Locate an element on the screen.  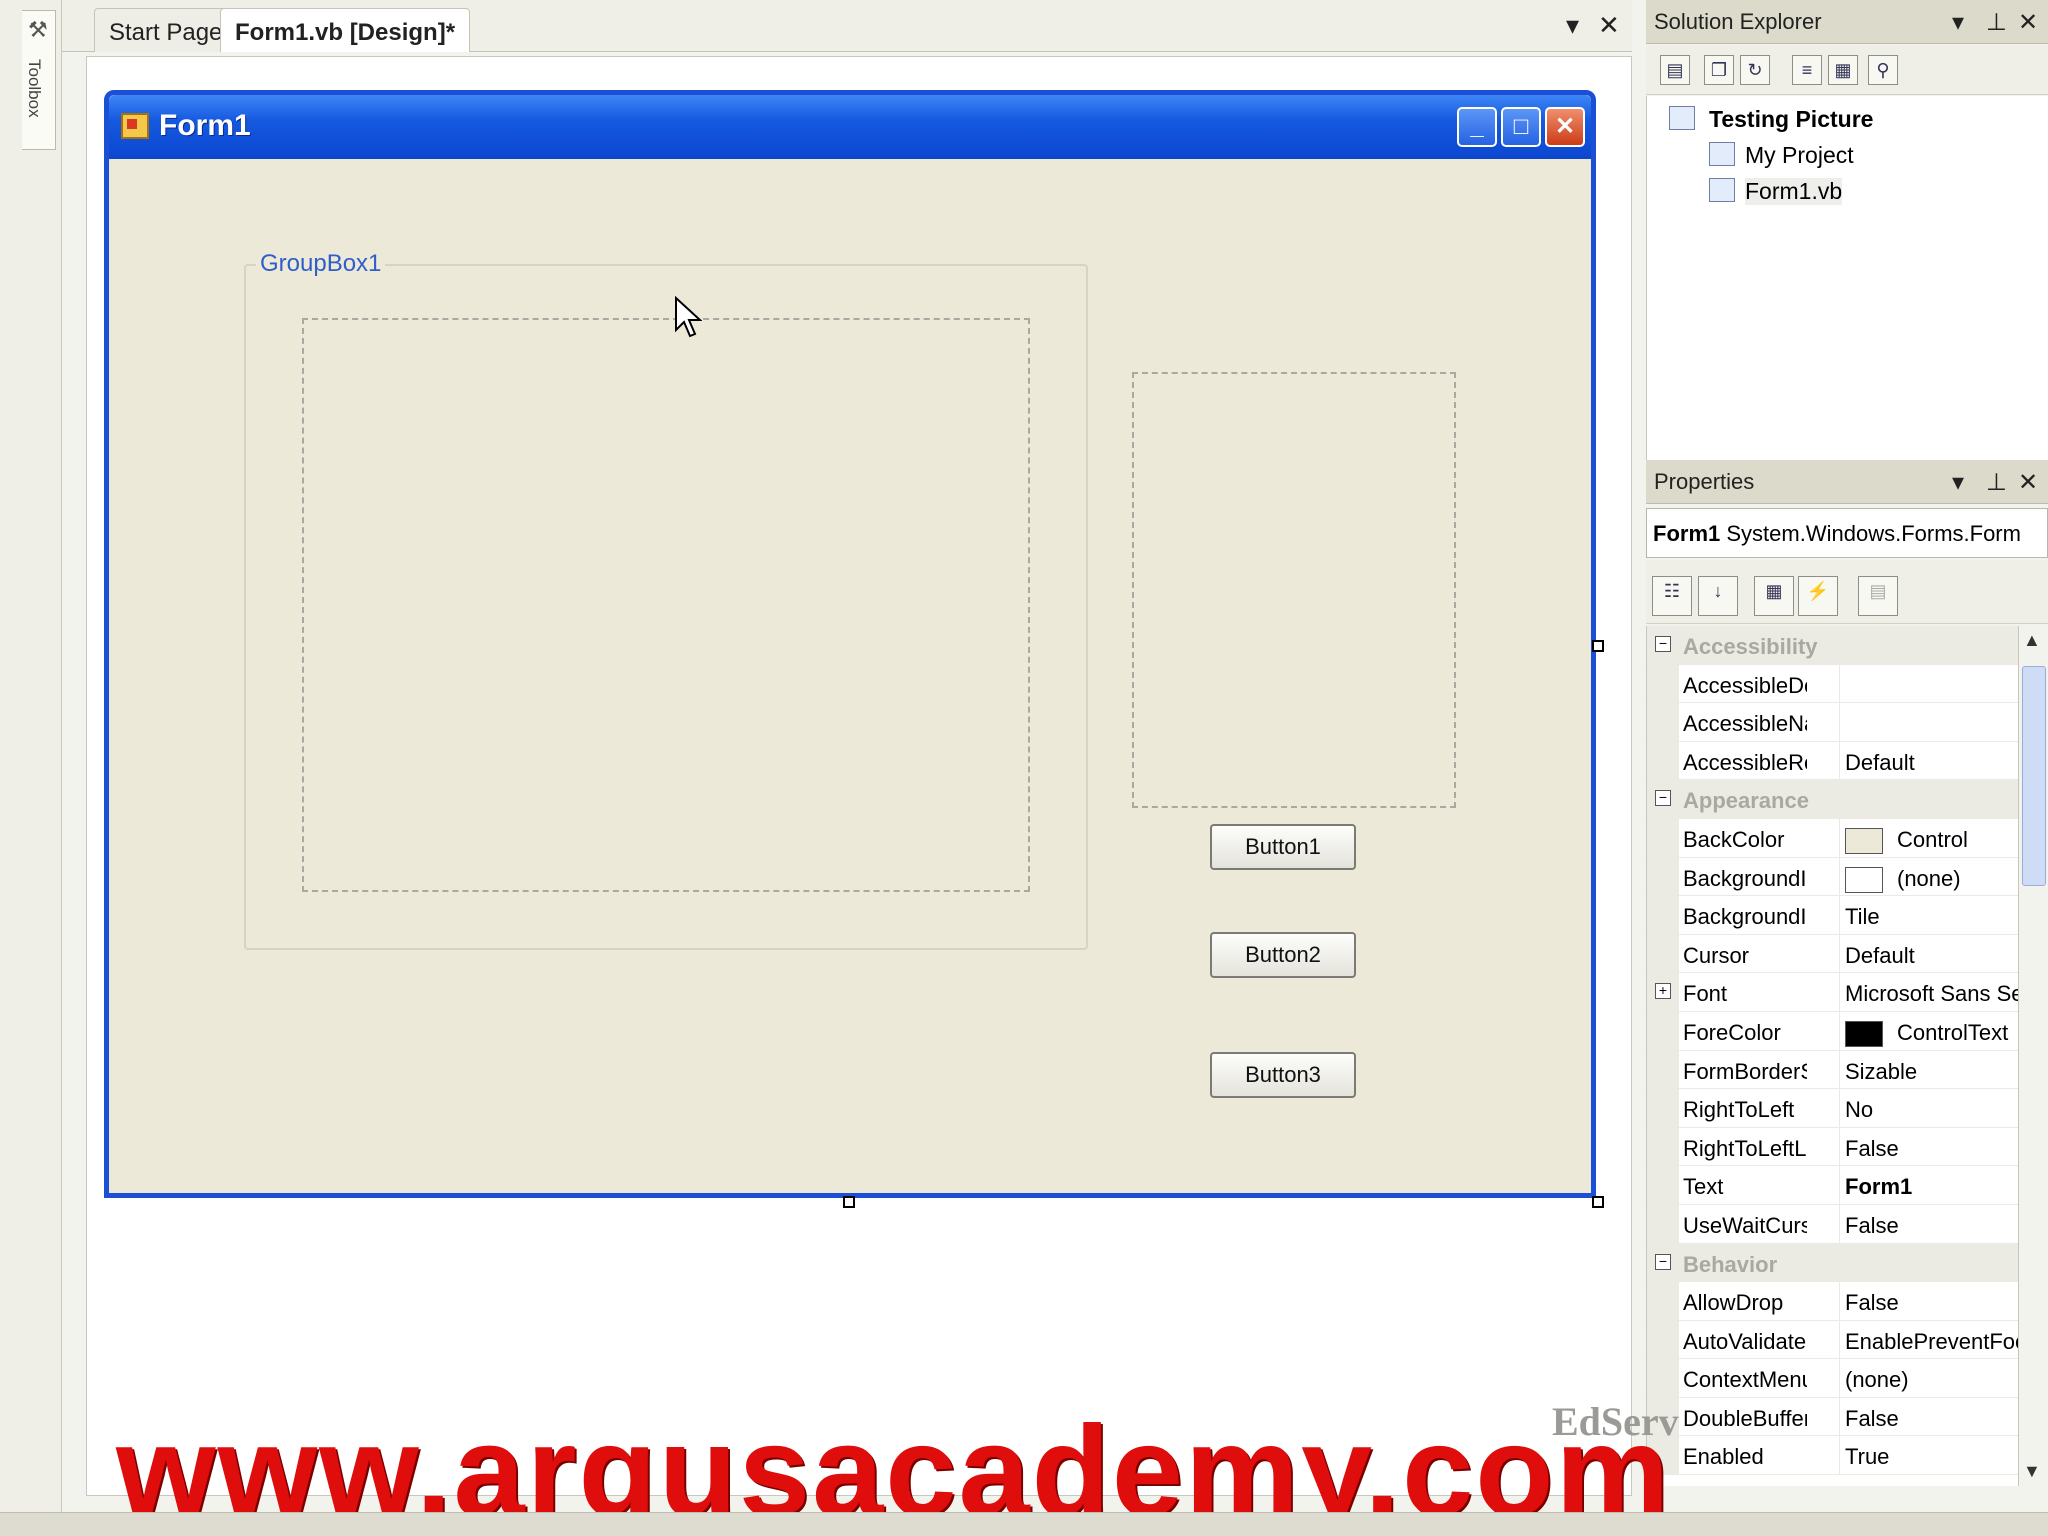
tab-start-page: Start Page is located at coordinates (166, 30).